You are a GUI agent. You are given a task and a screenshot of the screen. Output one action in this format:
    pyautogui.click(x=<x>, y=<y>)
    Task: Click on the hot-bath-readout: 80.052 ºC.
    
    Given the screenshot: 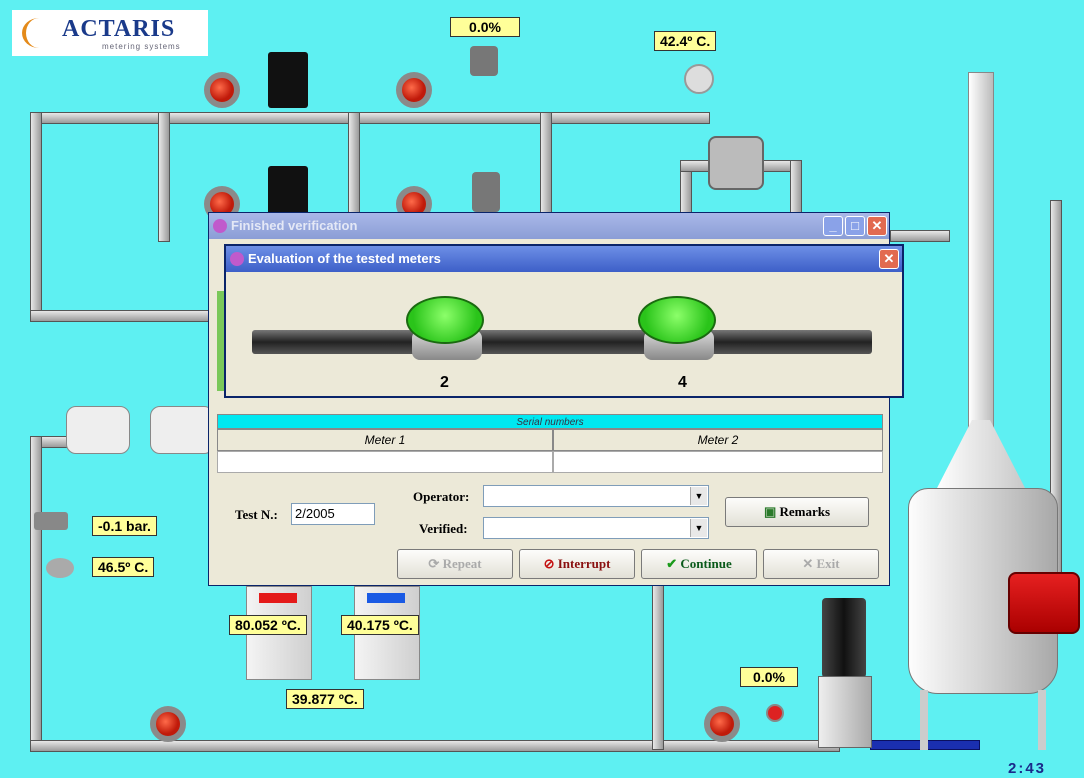 What is the action you would take?
    pyautogui.click(x=268, y=625)
    